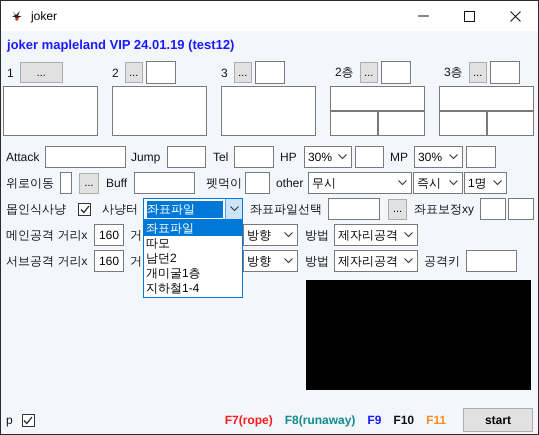 The height and width of the screenshot is (435, 539). I want to click on hotkey-label: F7(rope), so click(248, 420).